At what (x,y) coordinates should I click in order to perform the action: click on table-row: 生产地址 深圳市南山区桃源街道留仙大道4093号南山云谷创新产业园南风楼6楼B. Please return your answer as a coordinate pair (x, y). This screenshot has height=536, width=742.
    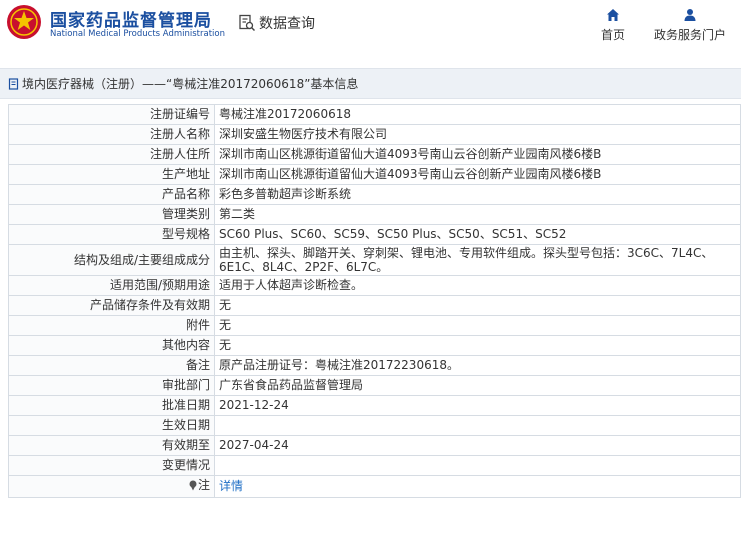
    Looking at the image, I should click on (374, 174).